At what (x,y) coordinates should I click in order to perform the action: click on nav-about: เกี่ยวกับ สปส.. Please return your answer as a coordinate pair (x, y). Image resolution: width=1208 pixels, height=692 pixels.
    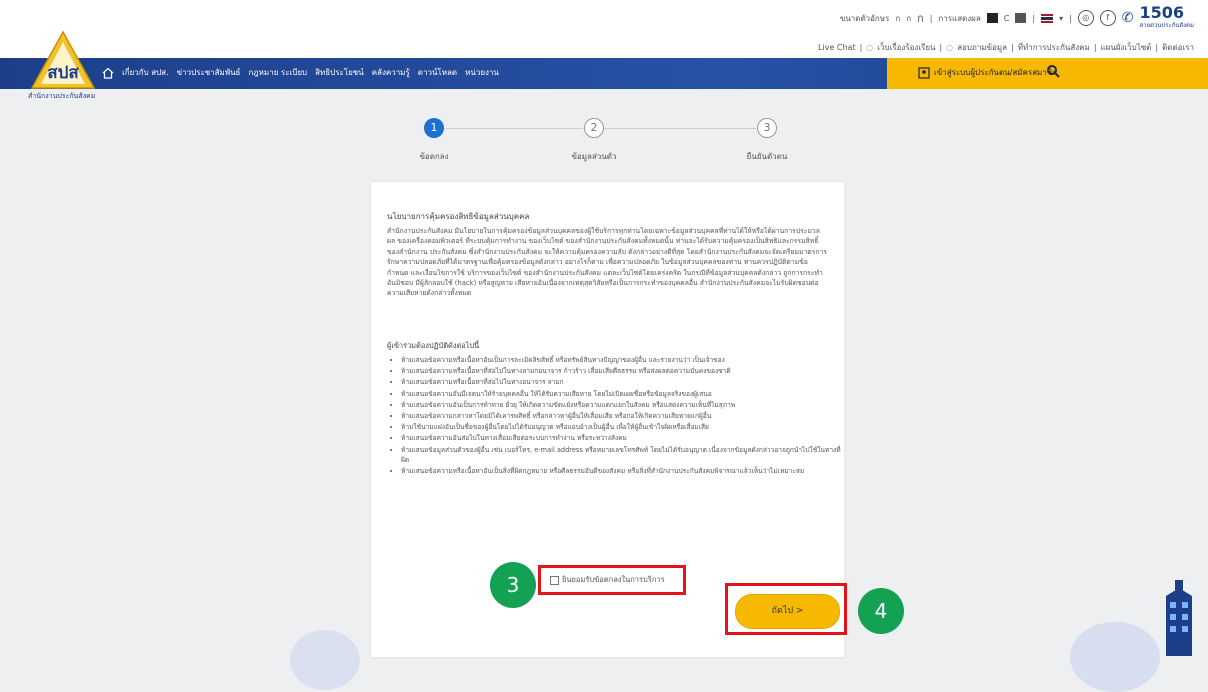
    Looking at the image, I should click on (145, 72).